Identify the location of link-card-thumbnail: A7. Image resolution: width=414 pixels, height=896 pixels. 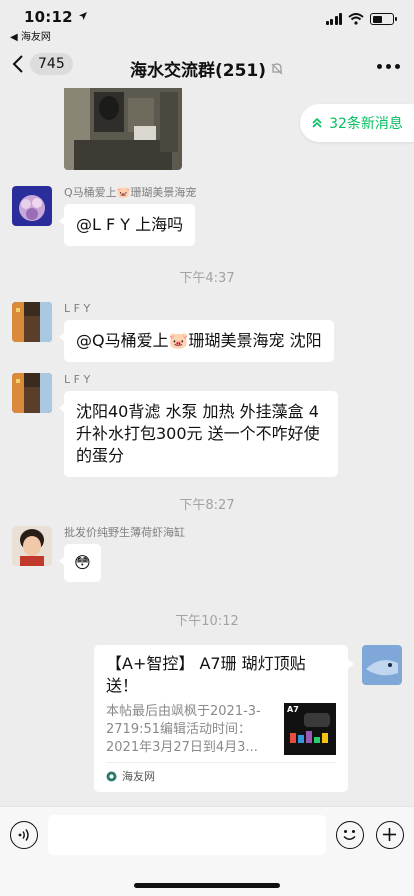
(310, 729).